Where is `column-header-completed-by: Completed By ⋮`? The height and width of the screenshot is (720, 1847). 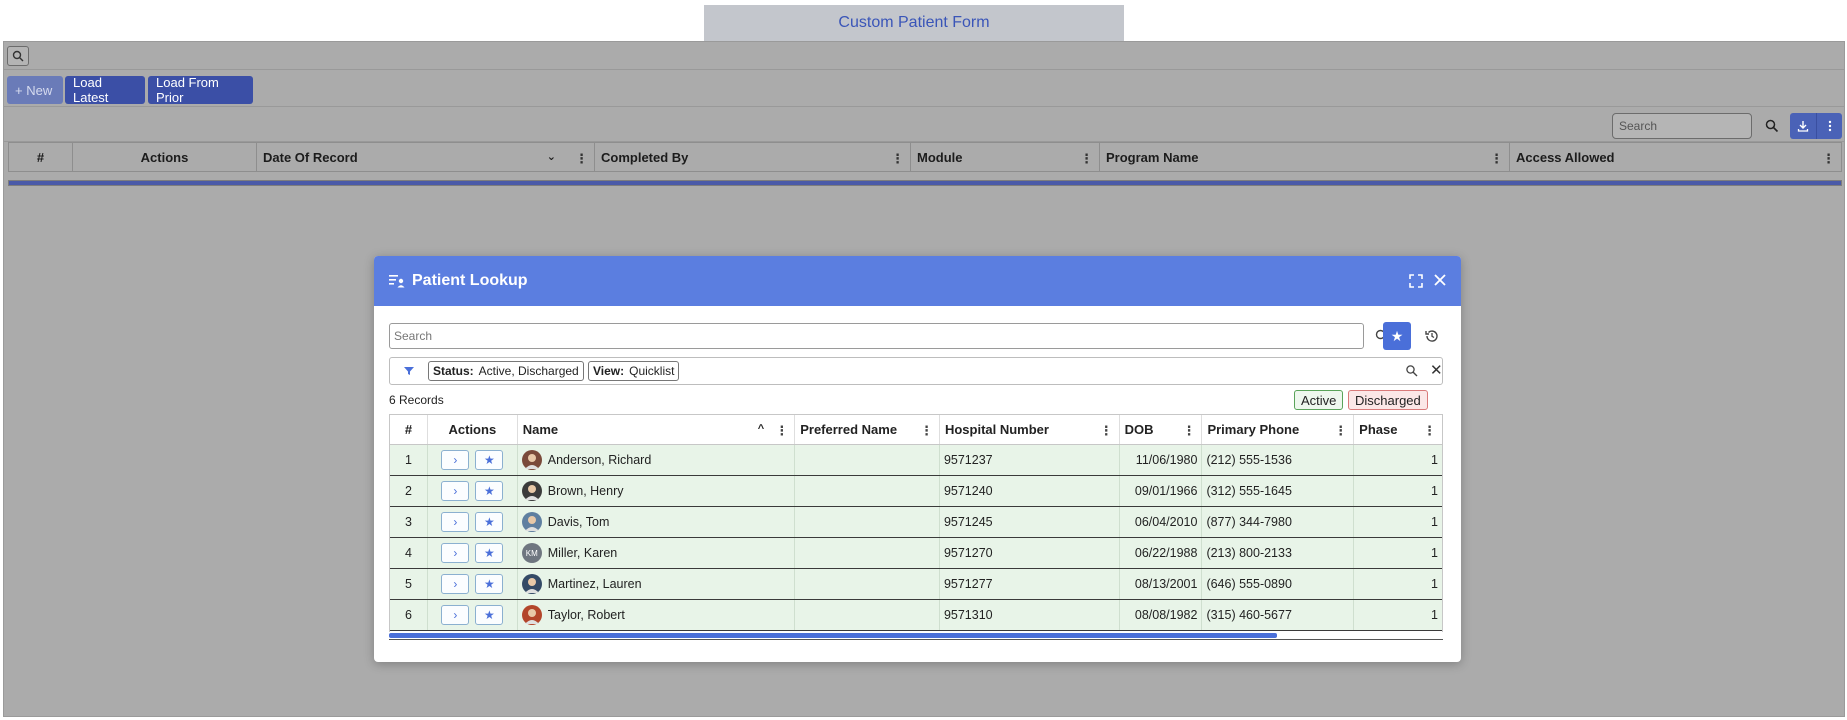 column-header-completed-by: Completed By ⋮ is located at coordinates (753, 157).